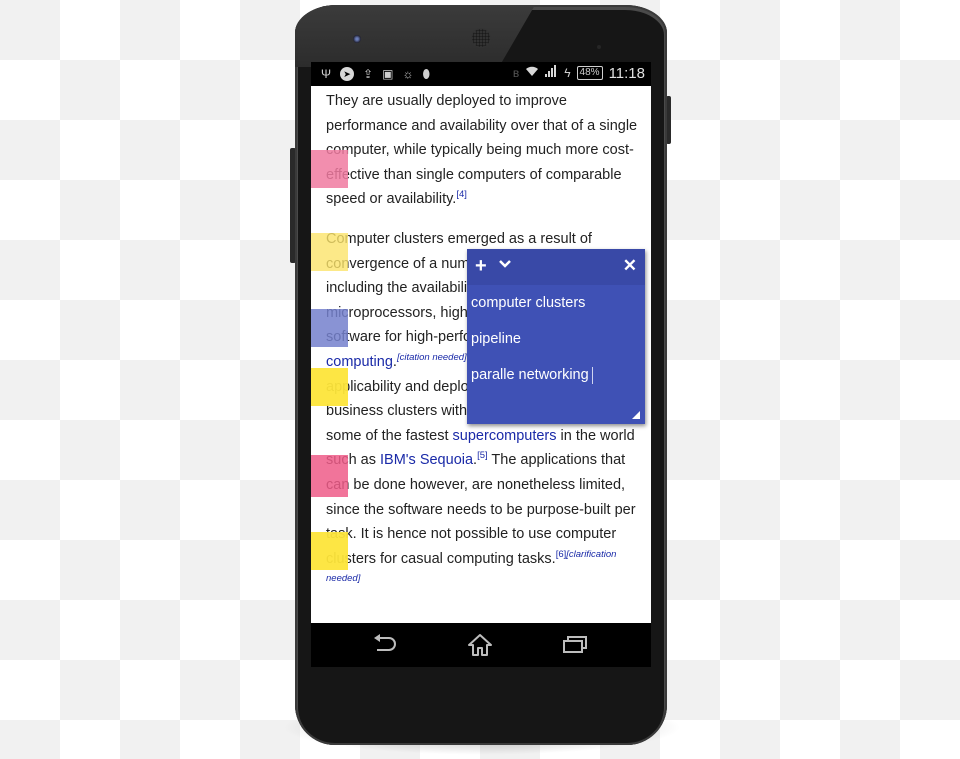 The width and height of the screenshot is (960, 759). I want to click on recent-apps-button, so click(576, 645).